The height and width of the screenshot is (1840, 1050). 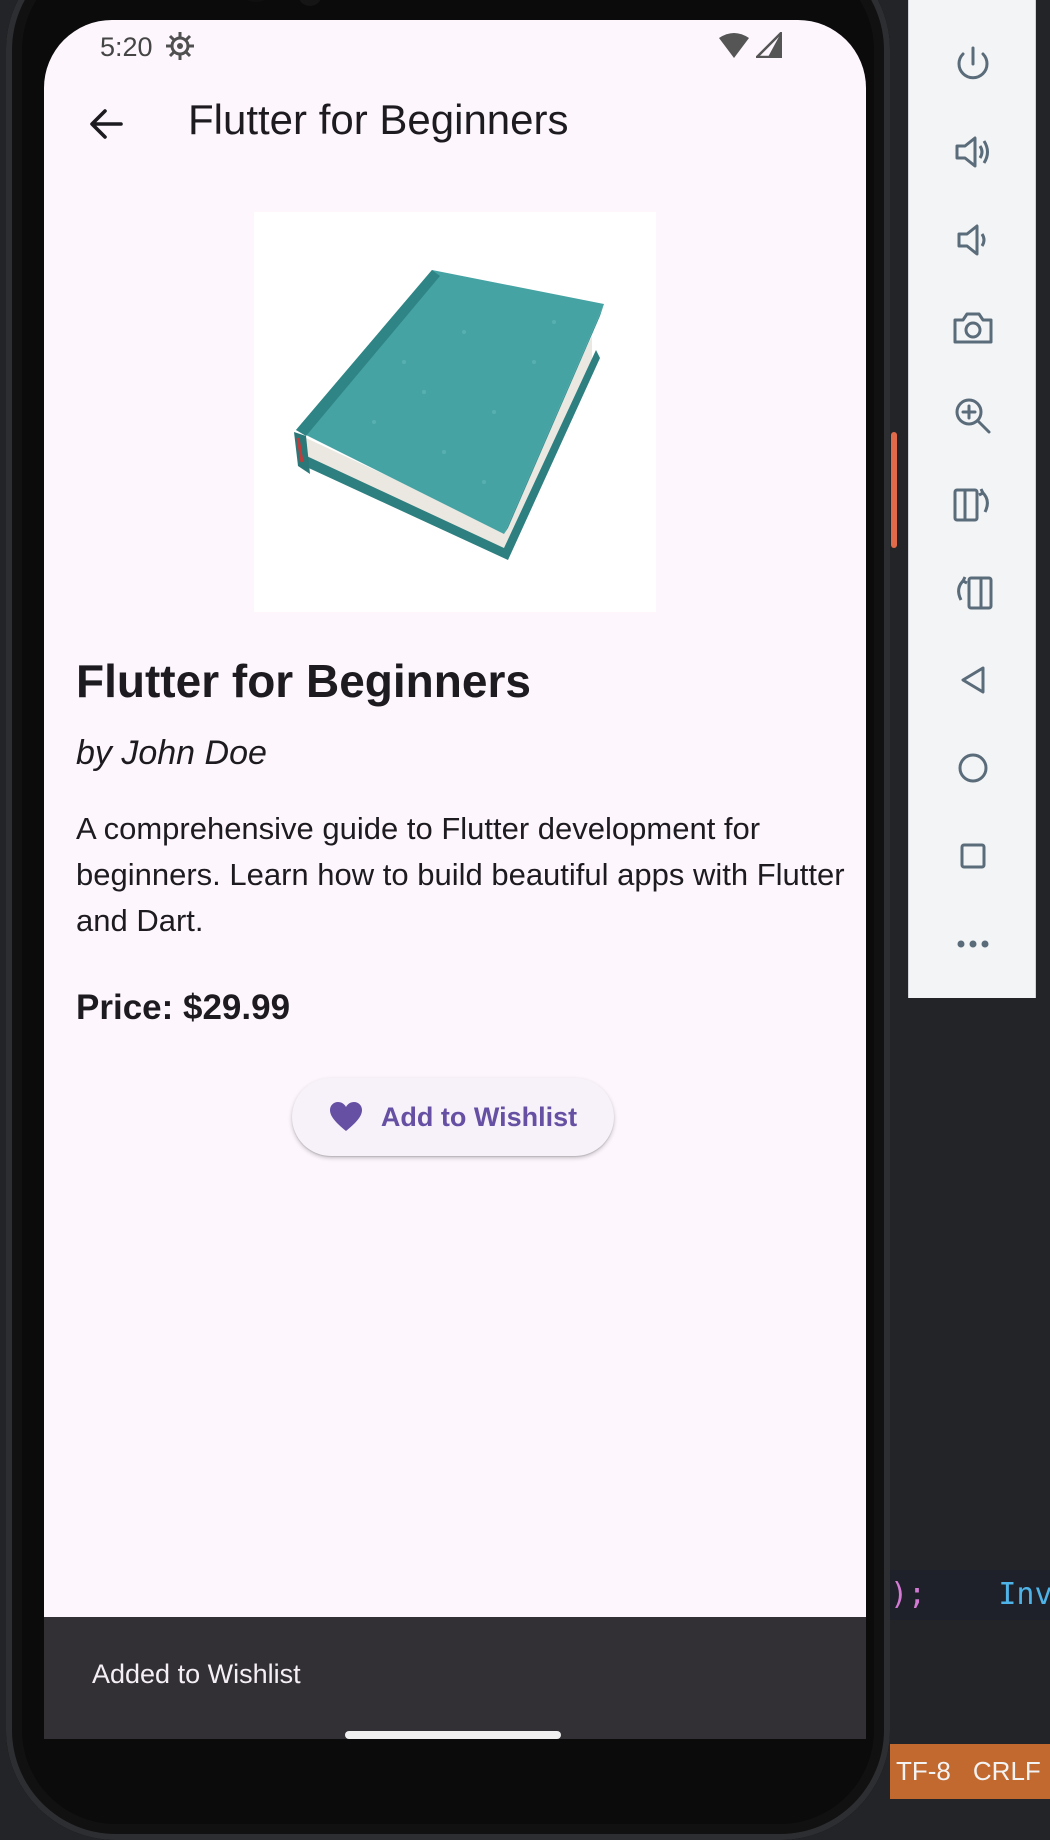 What do you see at coordinates (453, 1735) in the screenshot?
I see `home-indicator` at bounding box center [453, 1735].